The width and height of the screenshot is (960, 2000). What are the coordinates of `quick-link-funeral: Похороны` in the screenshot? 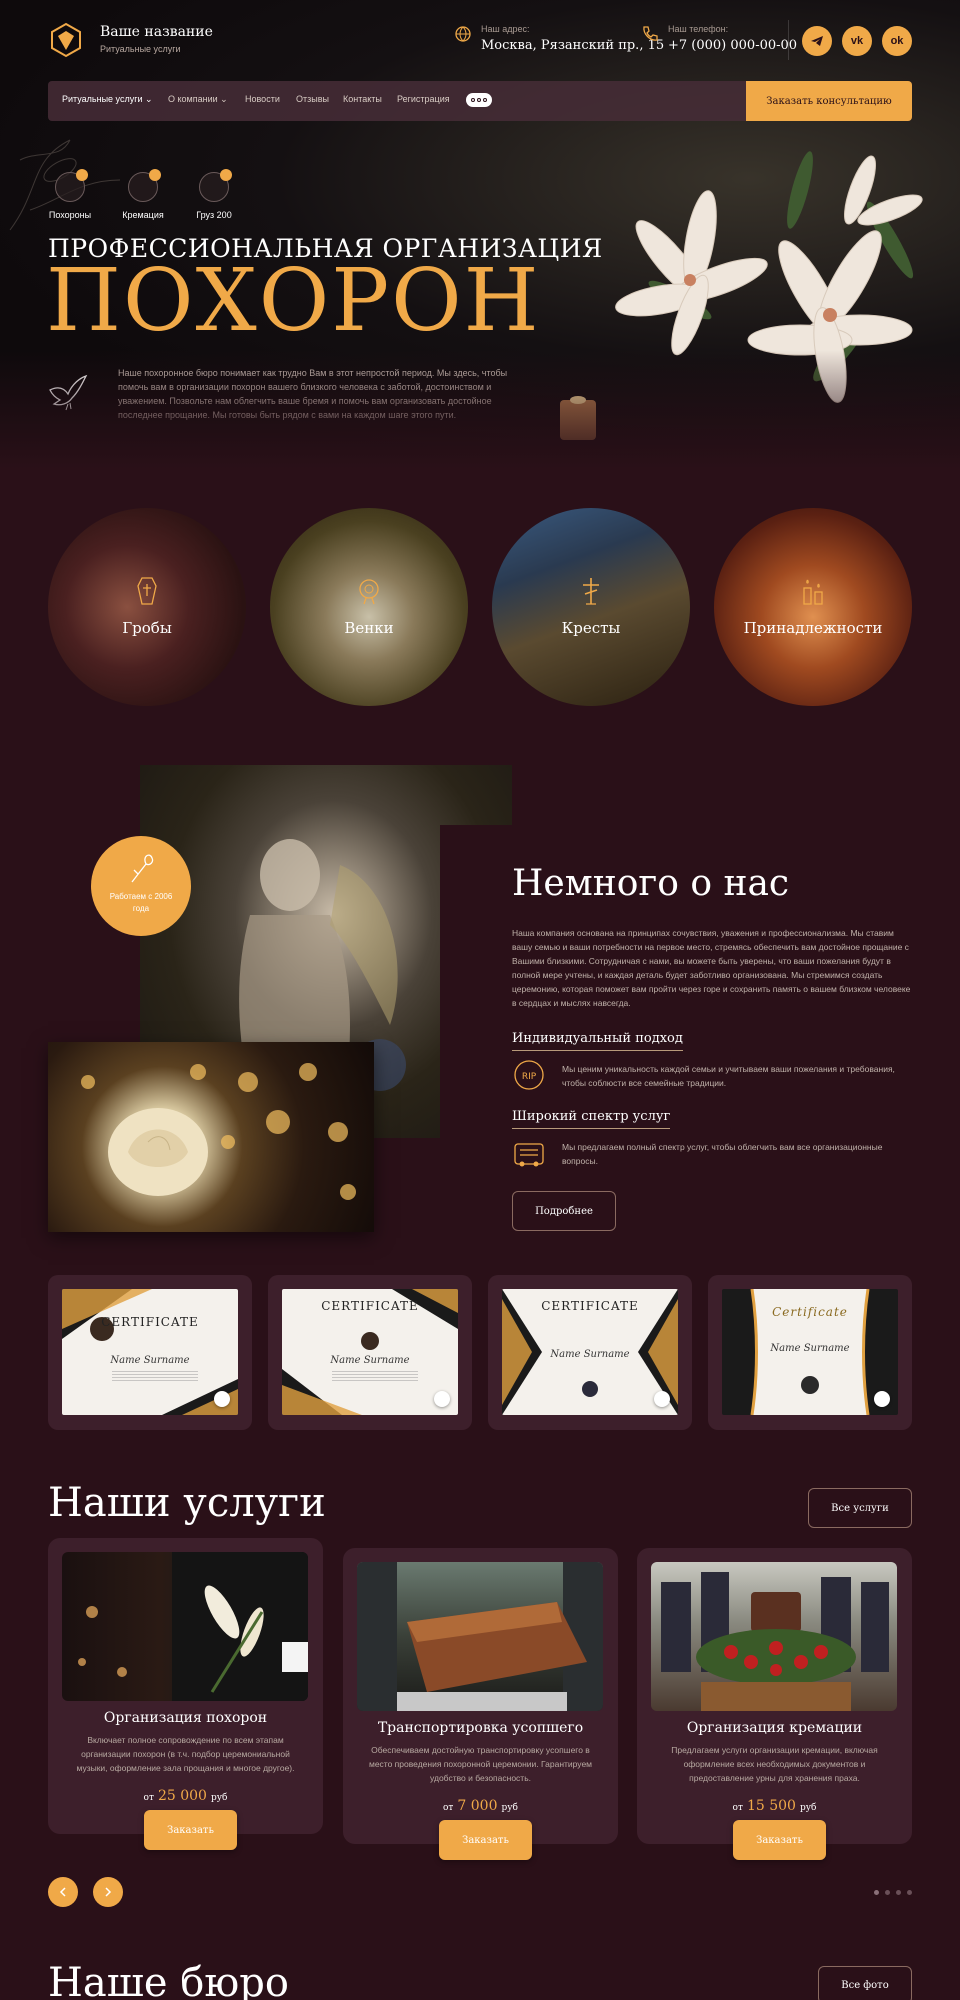 It's located at (70, 194).